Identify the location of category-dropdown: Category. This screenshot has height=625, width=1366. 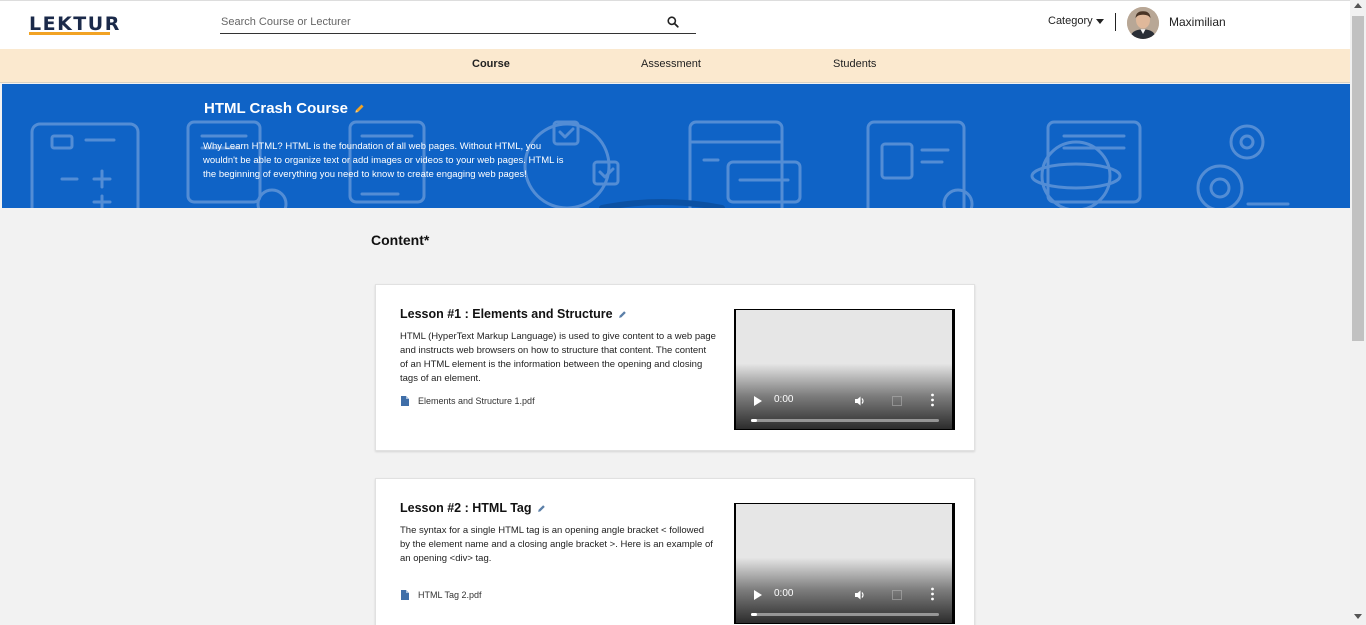
(1076, 21).